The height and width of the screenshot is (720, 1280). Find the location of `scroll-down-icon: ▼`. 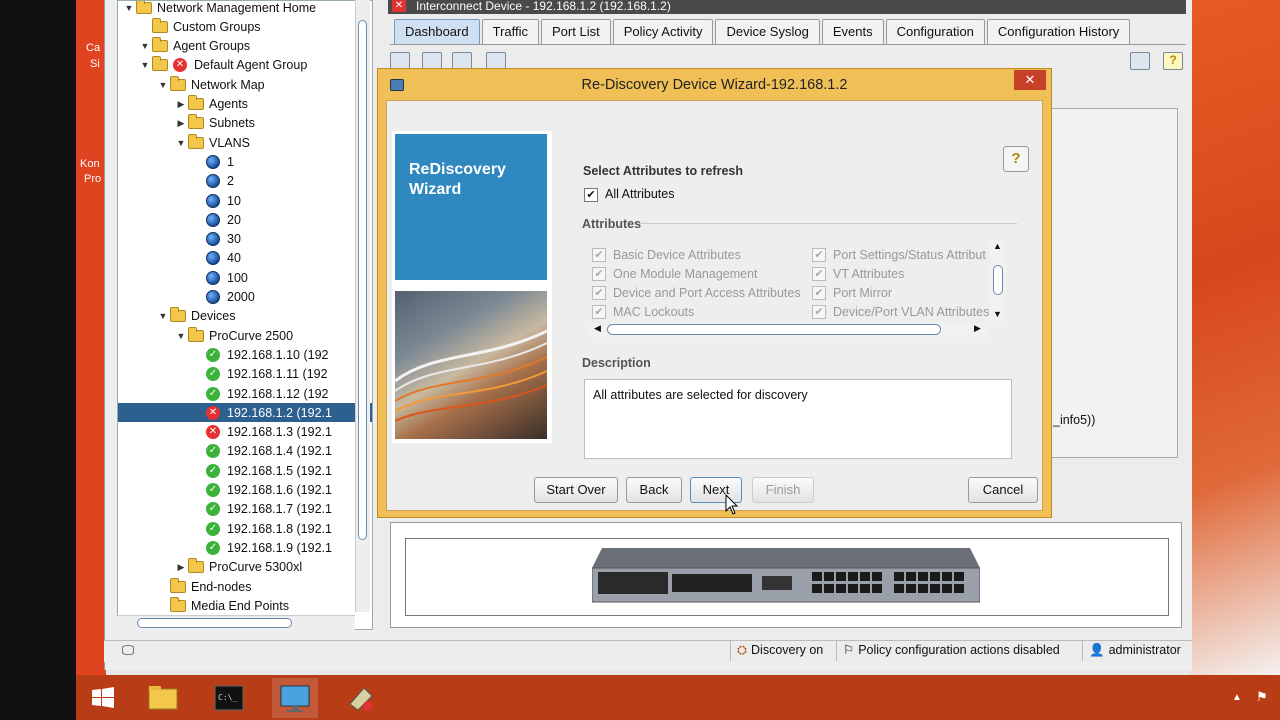

scroll-down-icon: ▼ is located at coordinates (997, 314).